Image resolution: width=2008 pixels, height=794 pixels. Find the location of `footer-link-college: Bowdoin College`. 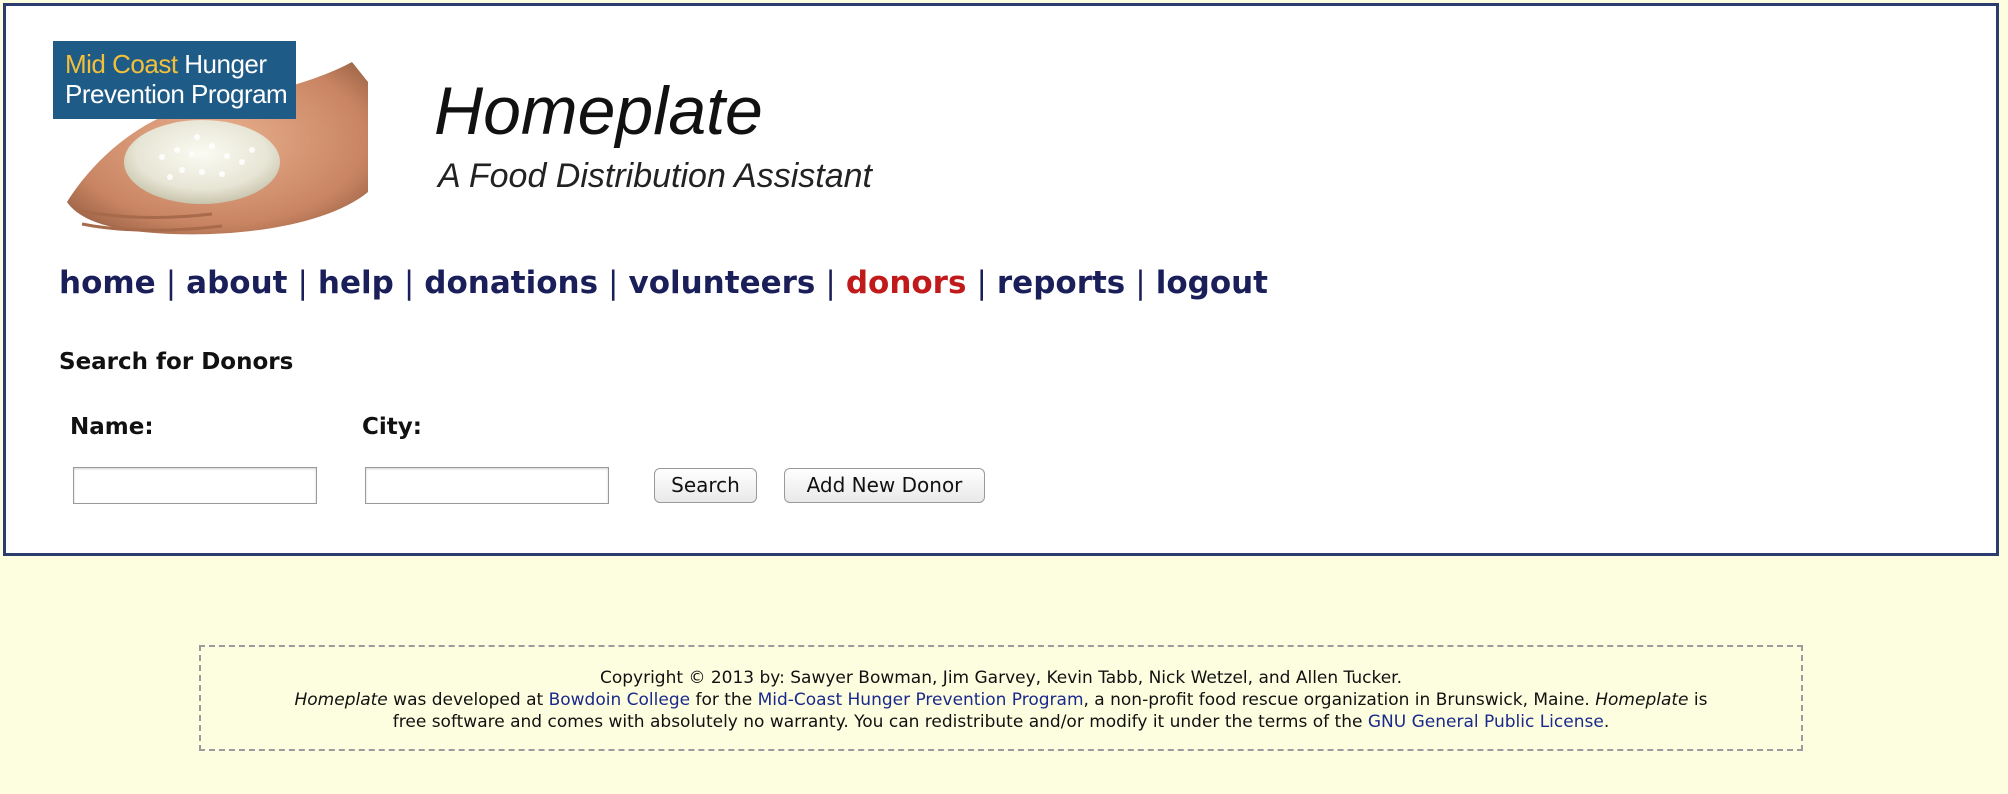

footer-link-college: Bowdoin College is located at coordinates (620, 700).